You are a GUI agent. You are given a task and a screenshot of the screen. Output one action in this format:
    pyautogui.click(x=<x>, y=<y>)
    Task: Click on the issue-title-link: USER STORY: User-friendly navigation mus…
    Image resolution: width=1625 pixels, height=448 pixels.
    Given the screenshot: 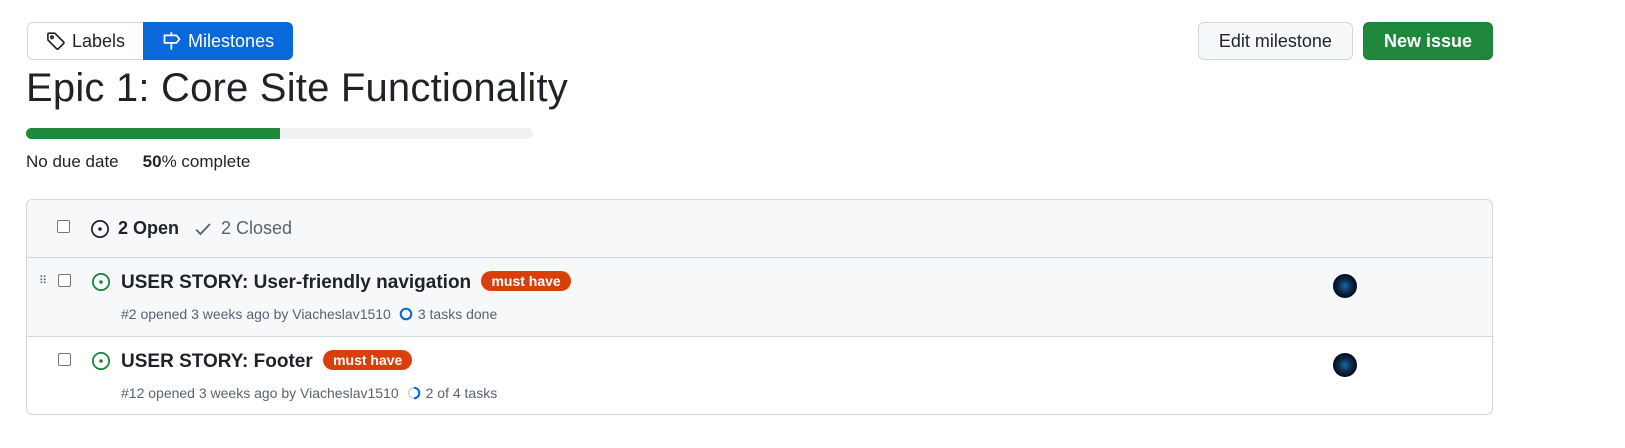 What is the action you would take?
    pyautogui.click(x=346, y=282)
    